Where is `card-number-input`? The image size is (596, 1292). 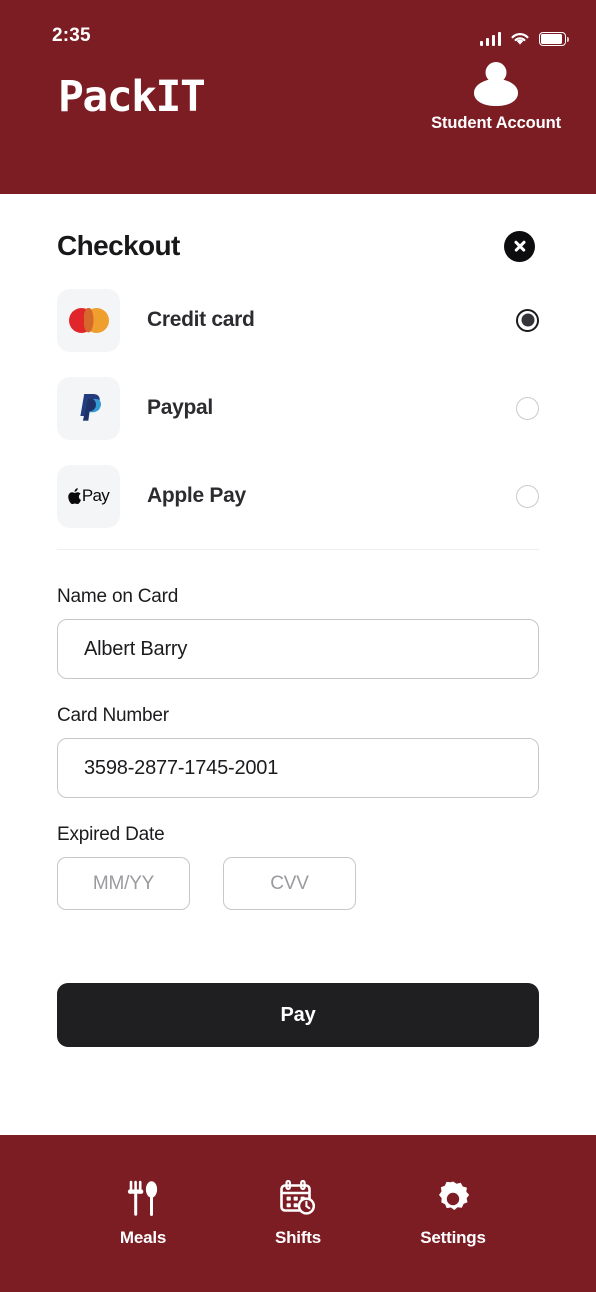 card-number-input is located at coordinates (298, 768).